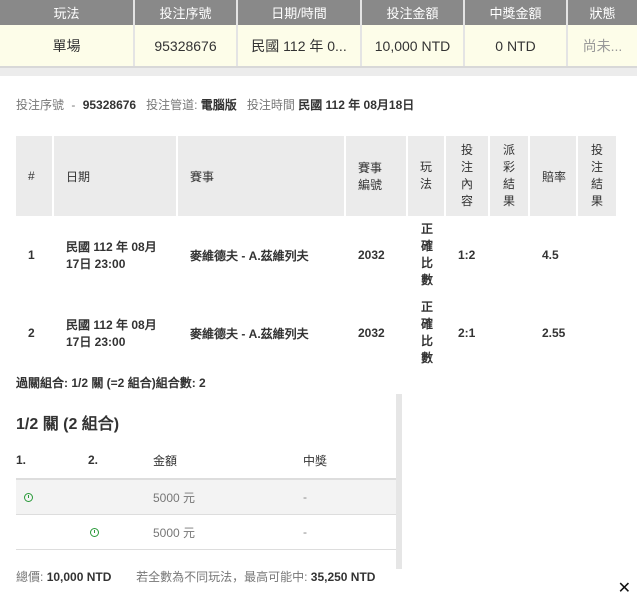  I want to click on header-status: 狀態, so click(602, 13).